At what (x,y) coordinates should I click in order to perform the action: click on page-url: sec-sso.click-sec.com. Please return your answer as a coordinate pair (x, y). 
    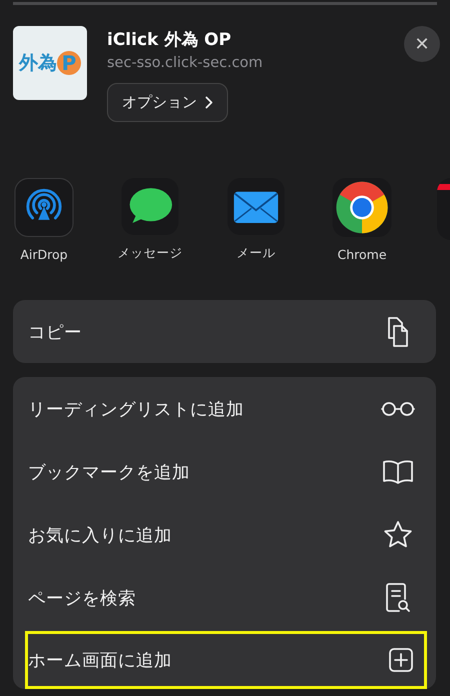
    Looking at the image, I should click on (185, 63).